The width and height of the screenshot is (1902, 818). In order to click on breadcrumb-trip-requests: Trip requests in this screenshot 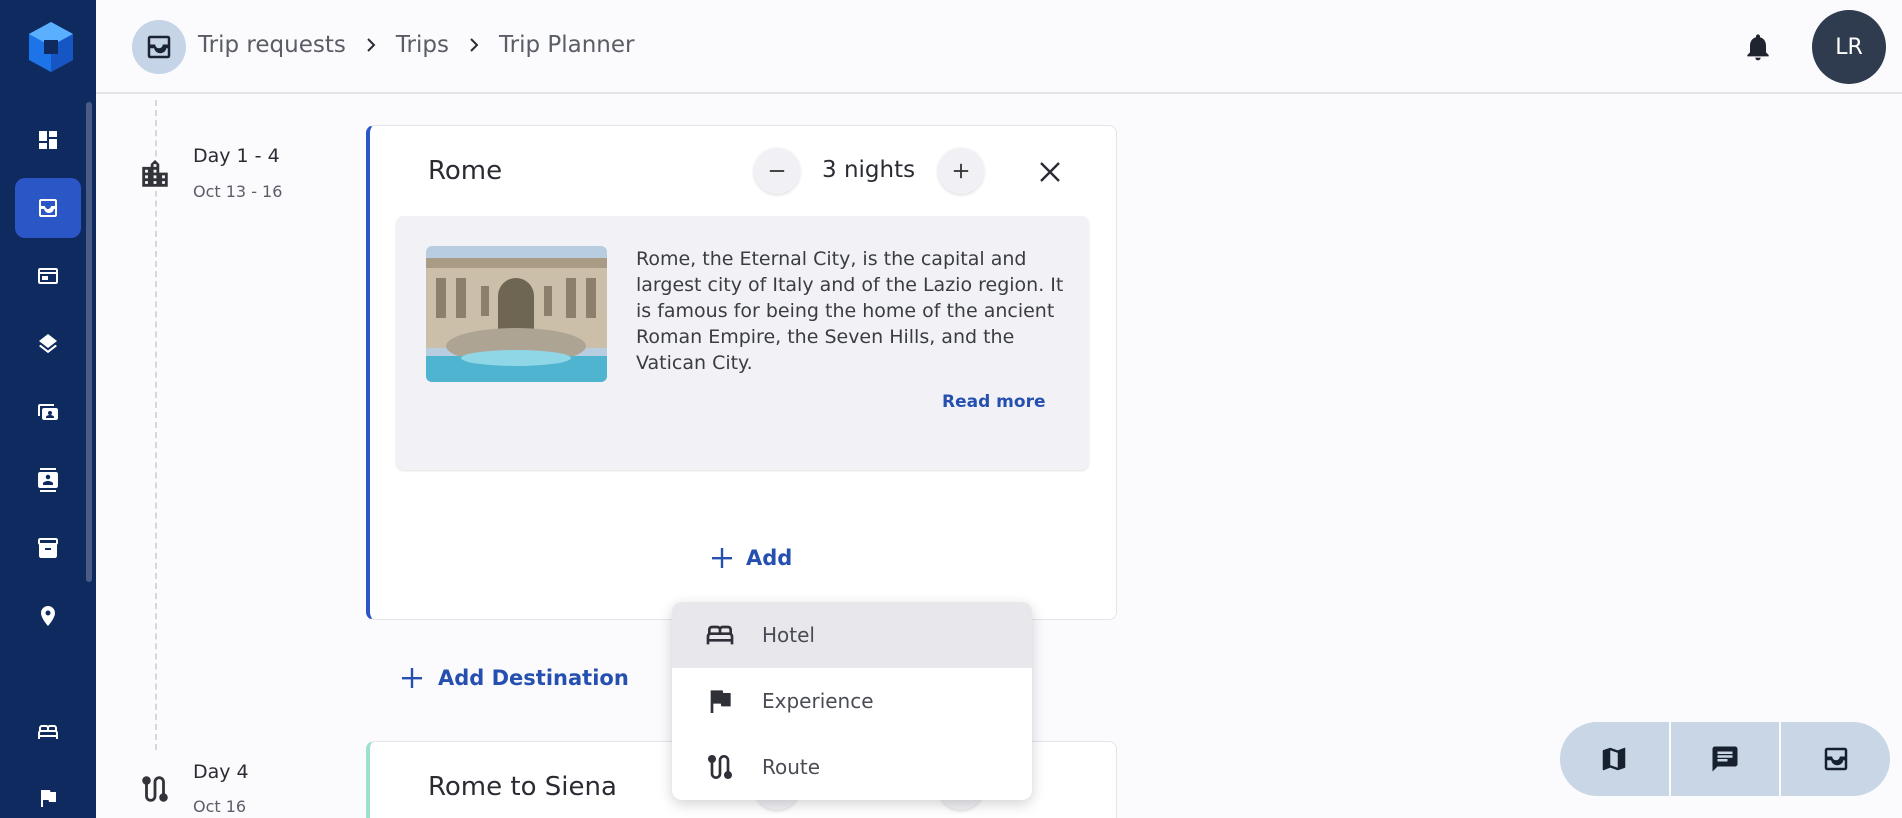, I will do `click(272, 45)`.